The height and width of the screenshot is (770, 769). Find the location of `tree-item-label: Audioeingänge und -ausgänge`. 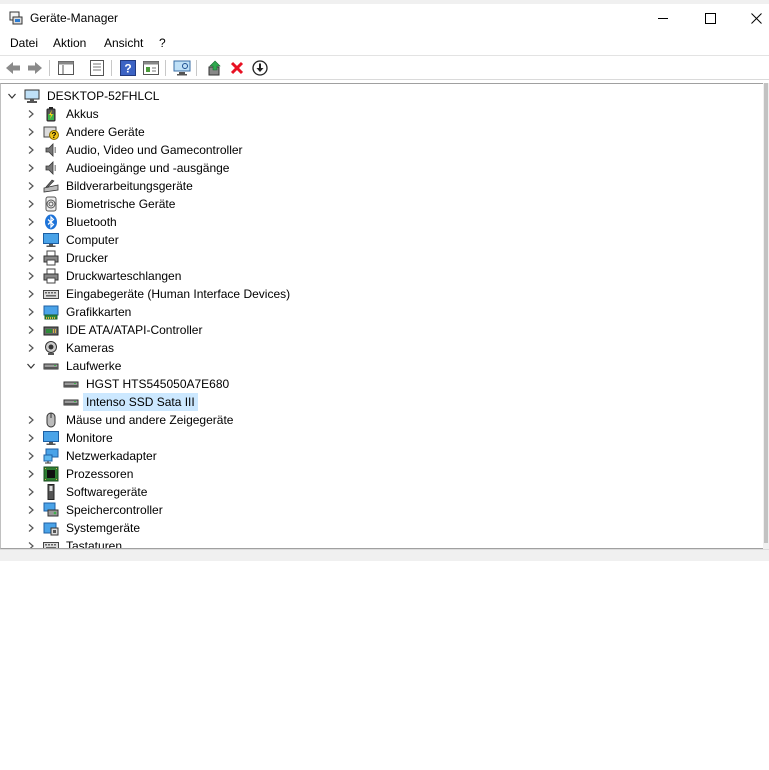

tree-item-label: Audioeingänge und -ausgänge is located at coordinates (148, 168).